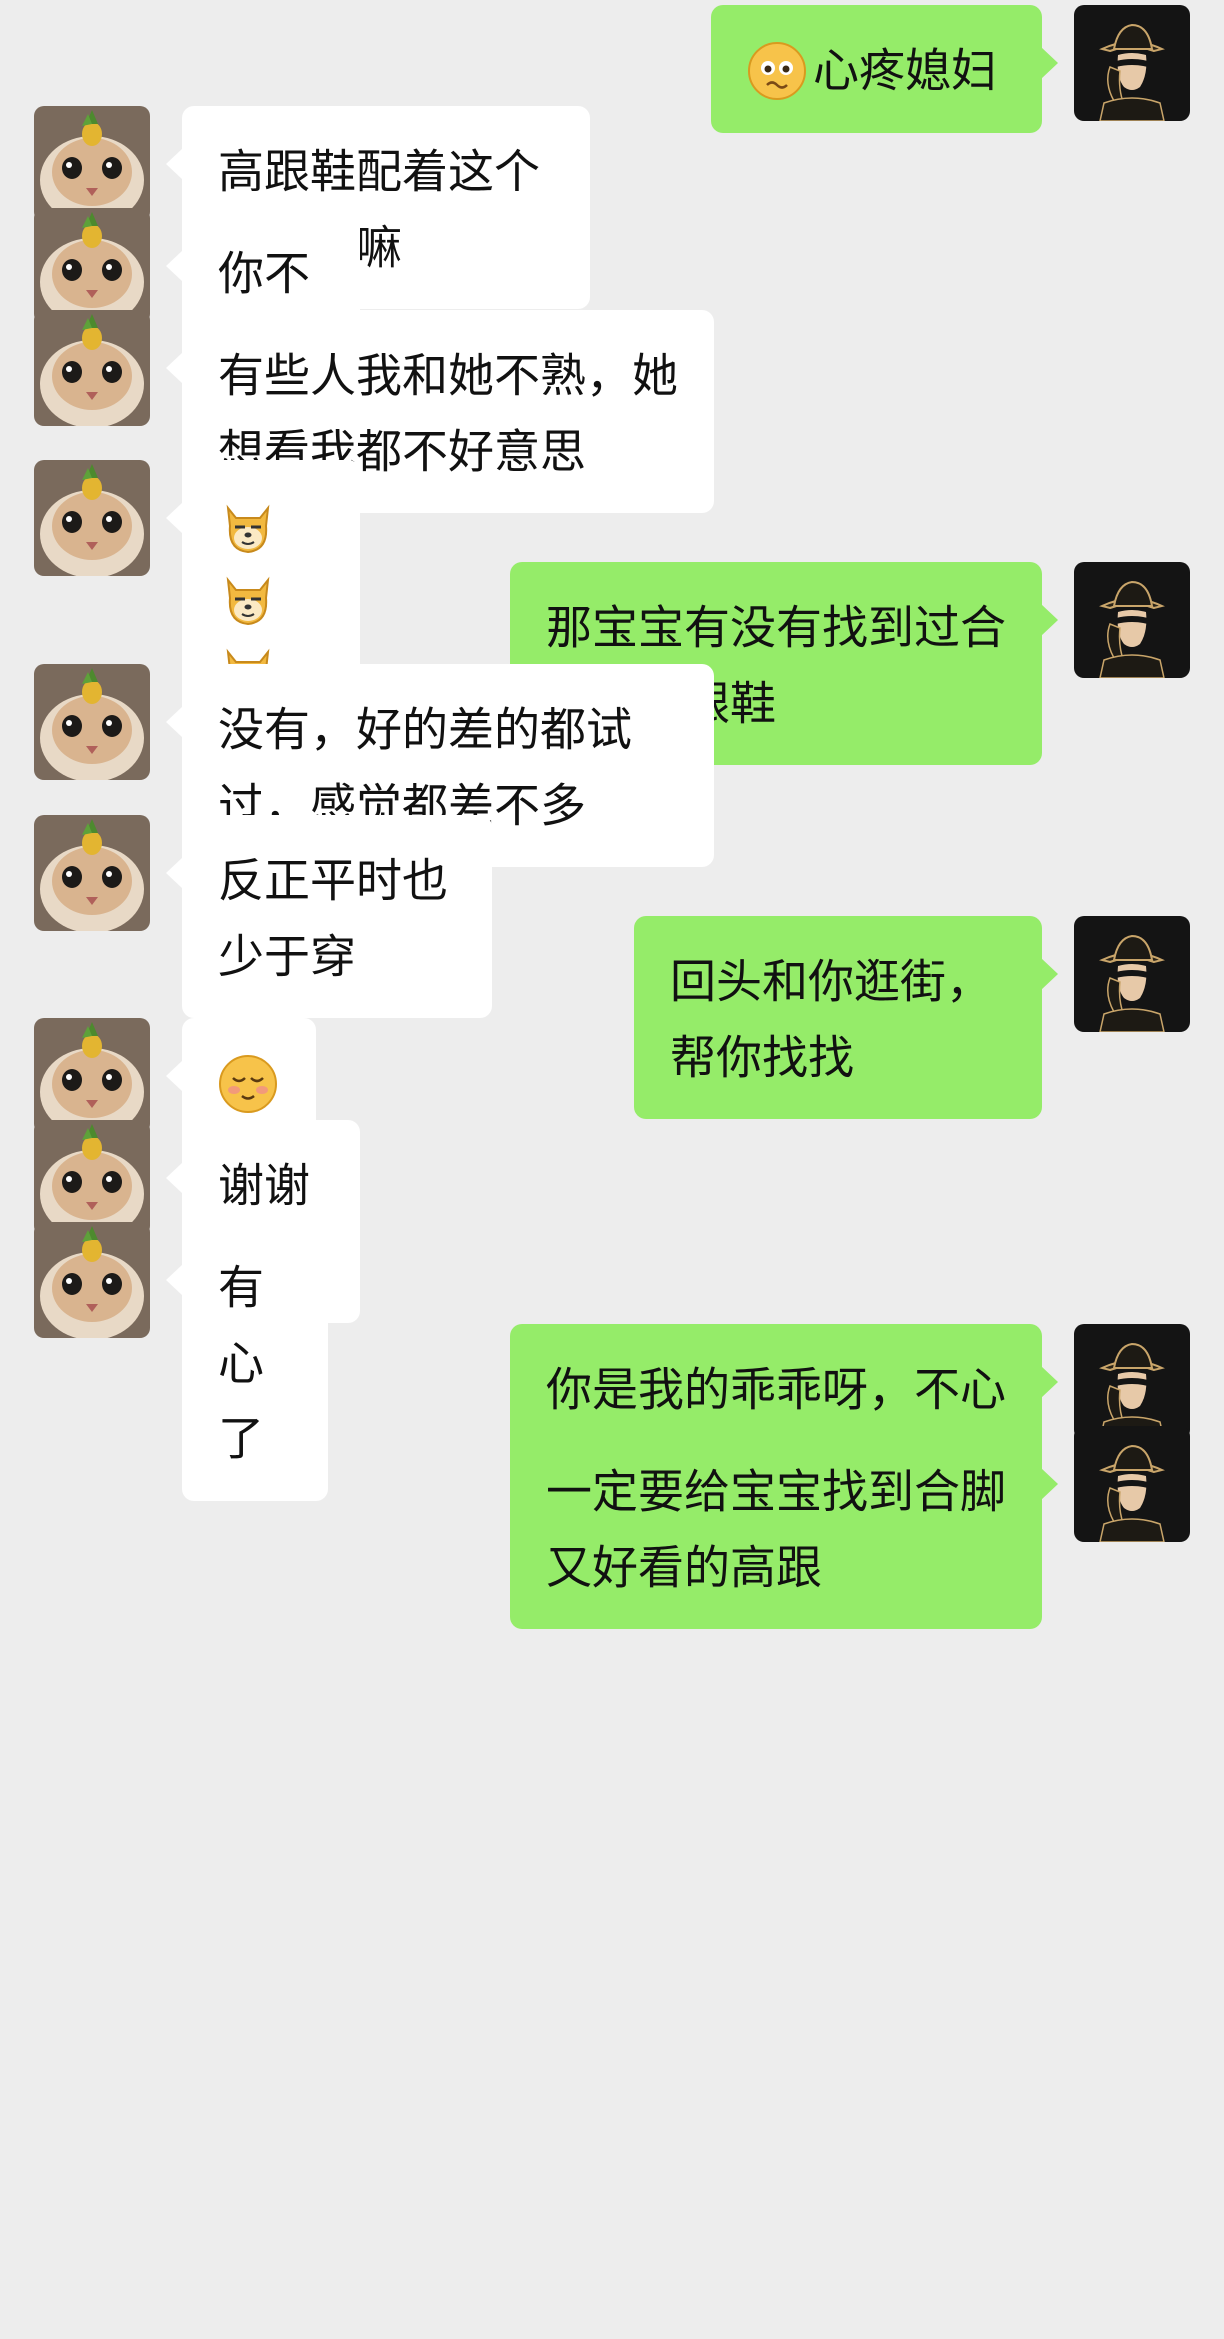  I want to click on message-row-received: 有心了, so click(612, 1361).